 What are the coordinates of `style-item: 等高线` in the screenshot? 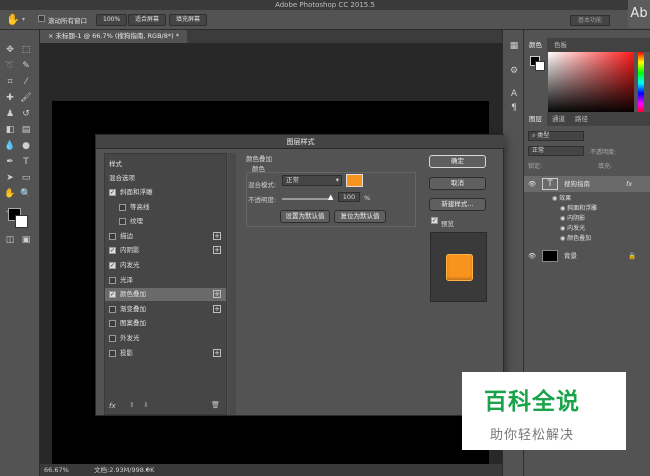 It's located at (165, 207).